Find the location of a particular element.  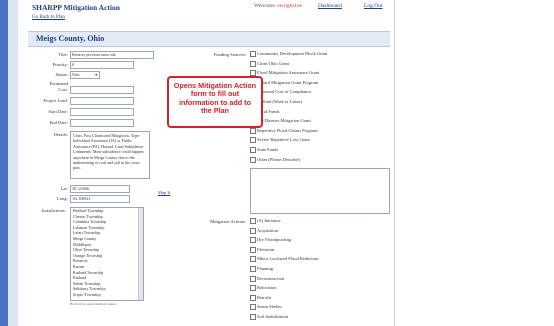

funding-source-label: State Funds is located at coordinates (268, 150).